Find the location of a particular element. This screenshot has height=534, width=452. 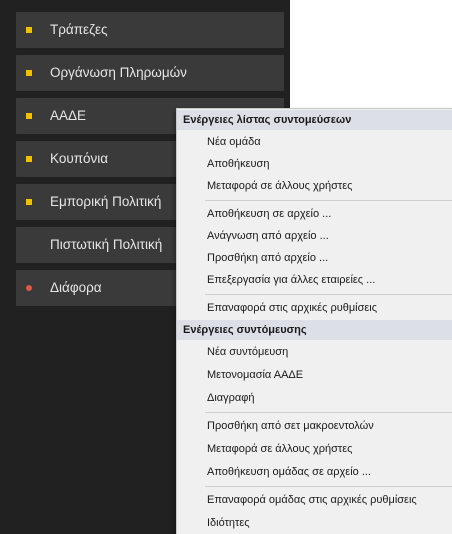

menu-item-add-from-macro-set: Προσθήκη από σετ μακροεντολών is located at coordinates (314, 426).